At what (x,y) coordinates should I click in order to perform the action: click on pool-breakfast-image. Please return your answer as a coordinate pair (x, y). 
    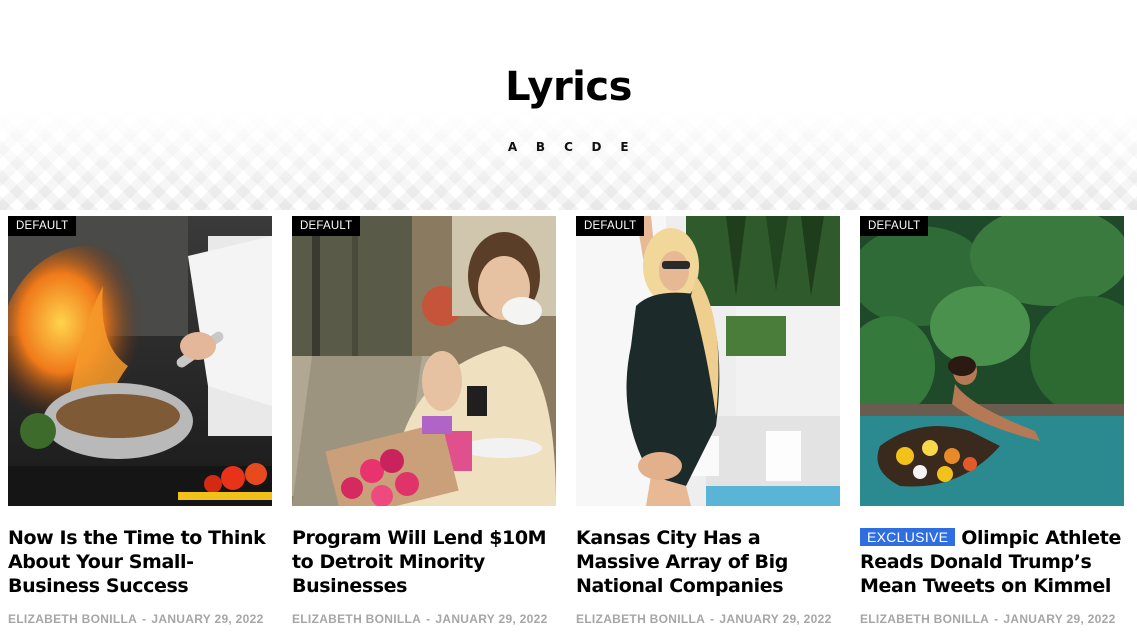
    Looking at the image, I should click on (992, 361).